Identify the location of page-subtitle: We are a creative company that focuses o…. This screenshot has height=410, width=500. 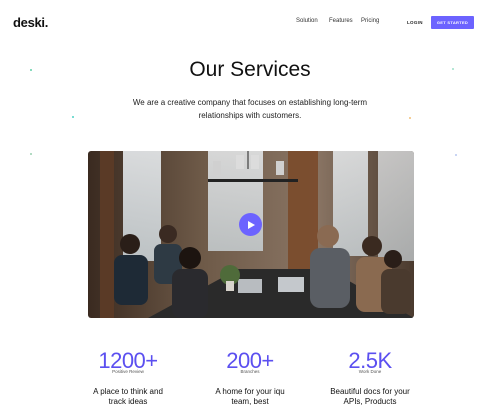
(250, 109).